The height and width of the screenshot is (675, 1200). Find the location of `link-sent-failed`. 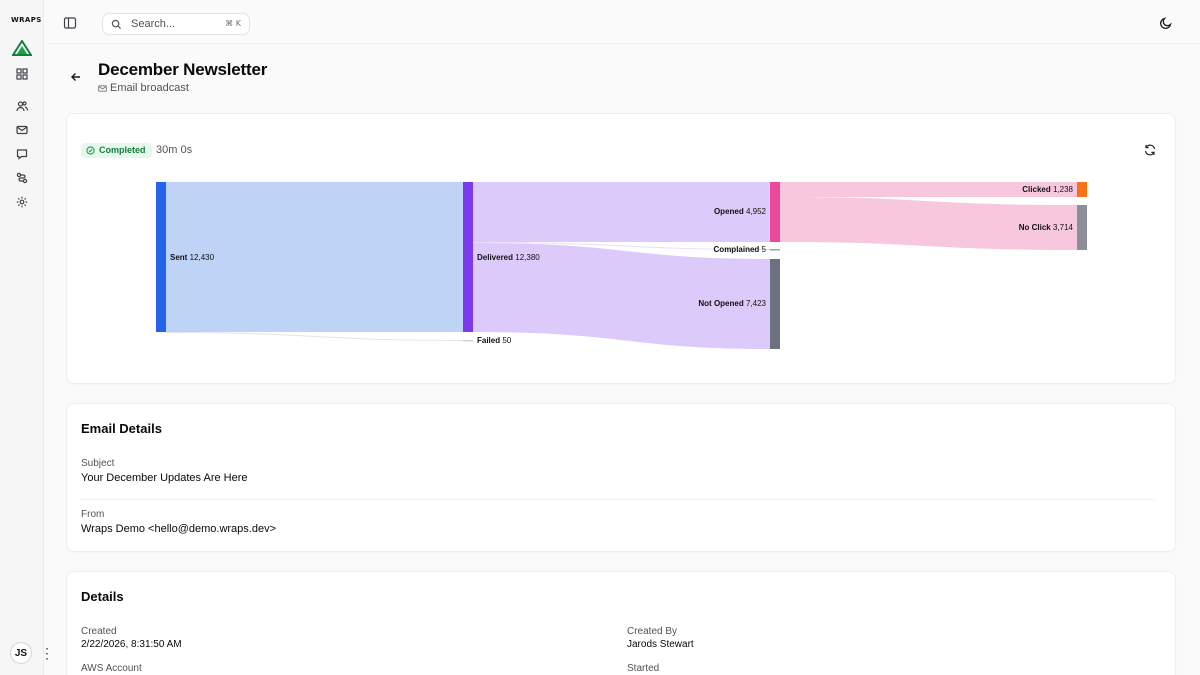

link-sent-failed is located at coordinates (314, 336).